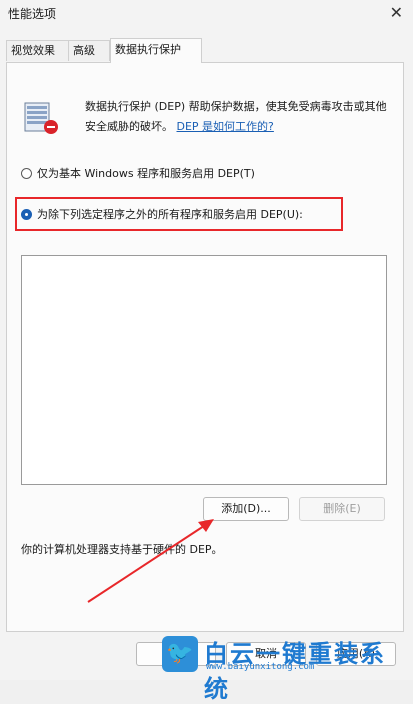  Describe the element at coordinates (176, 654) in the screenshot. I see `ok-button` at that location.